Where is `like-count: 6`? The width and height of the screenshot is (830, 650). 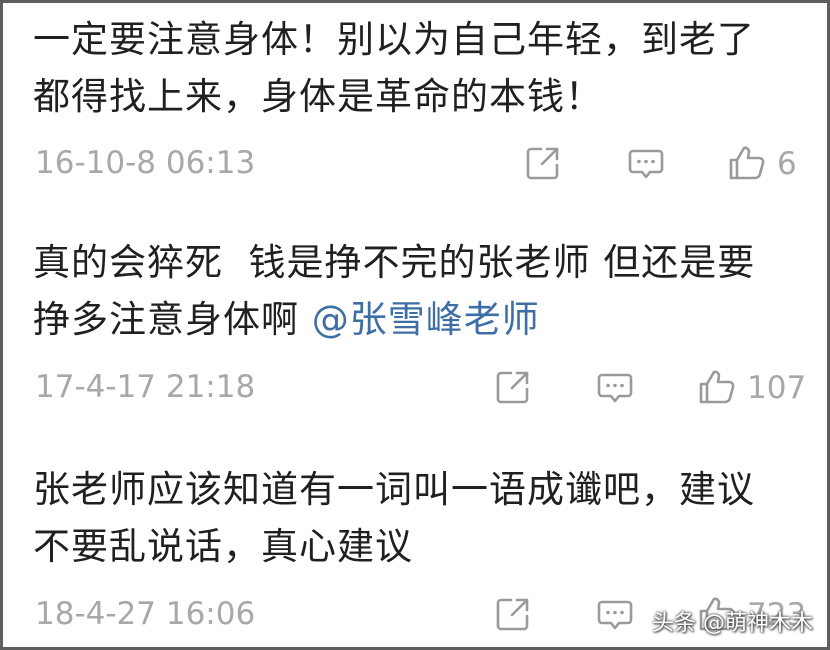 like-count: 6 is located at coordinates (787, 164).